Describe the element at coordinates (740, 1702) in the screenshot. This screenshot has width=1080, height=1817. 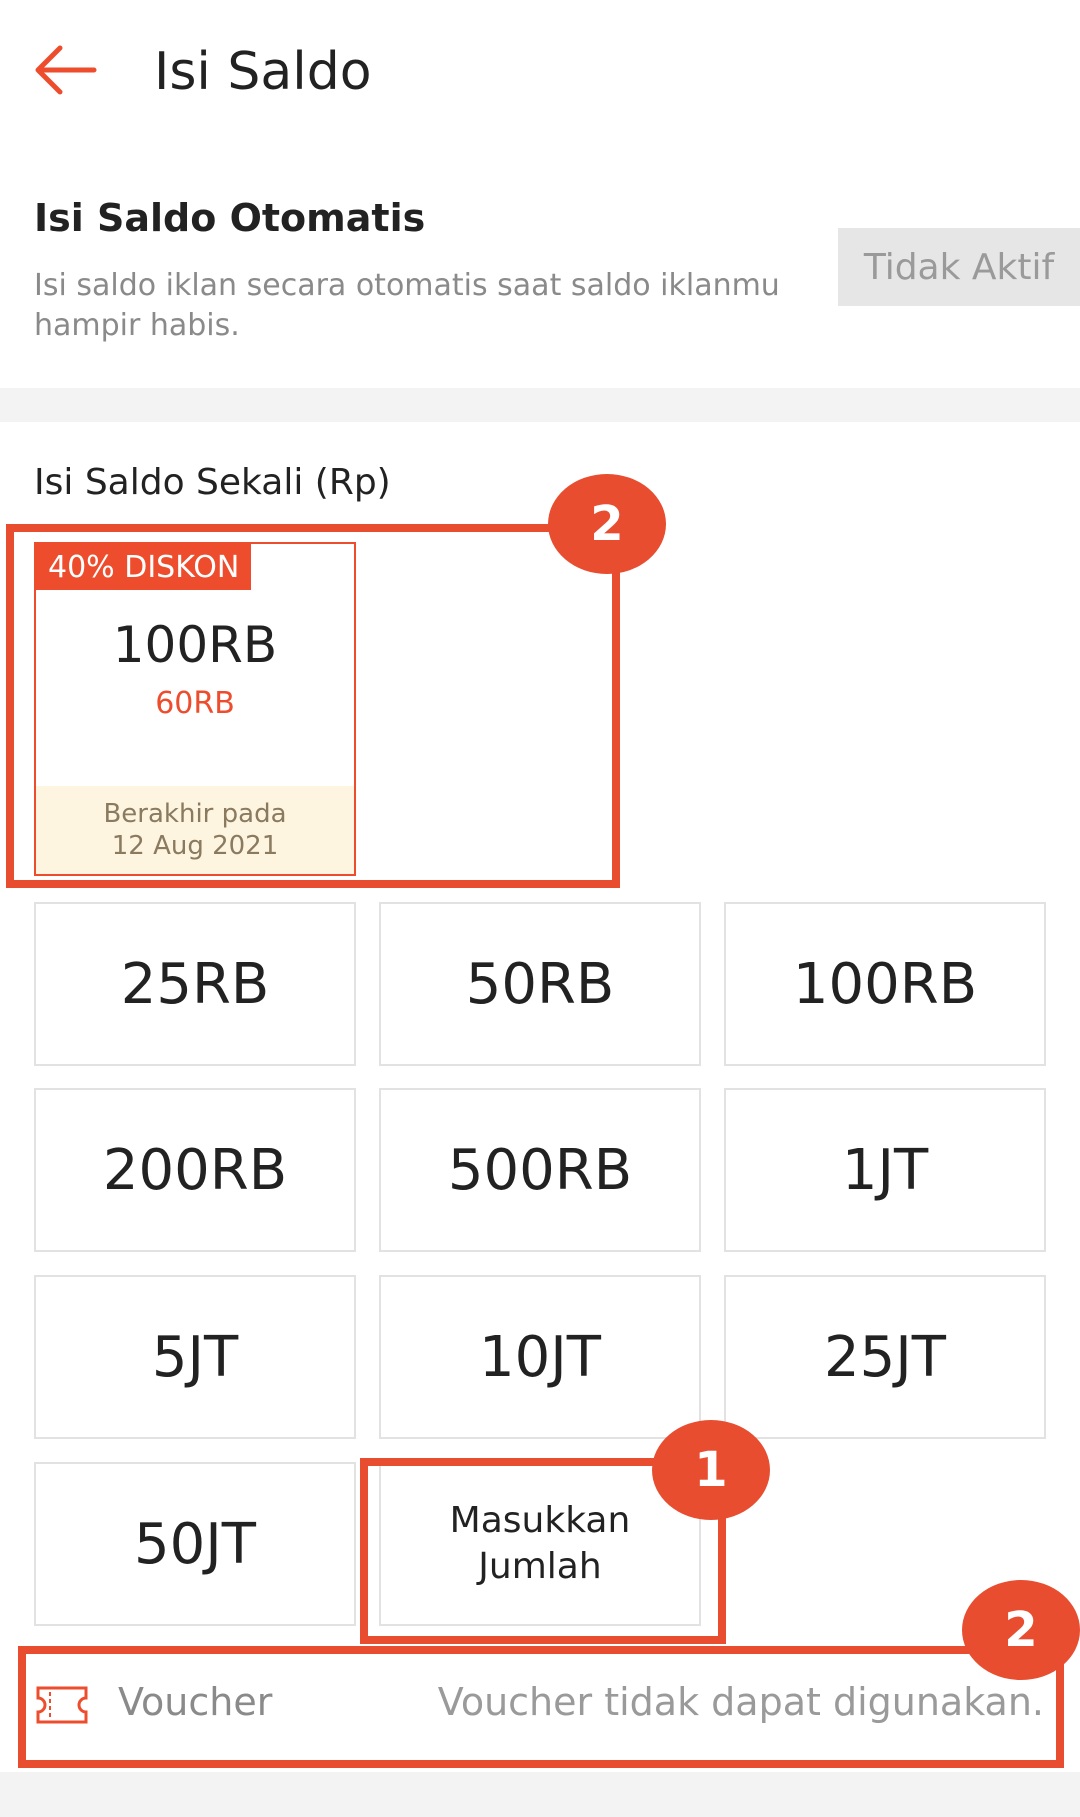
I see `voucher-status: Voucher tidak dapat digunakan.` at that location.